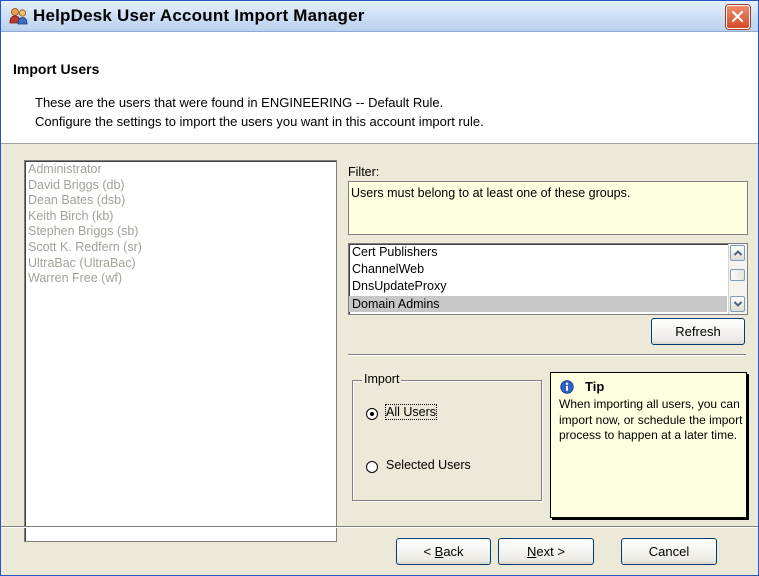 This screenshot has width=759, height=576. Describe the element at coordinates (538, 304) in the screenshot. I see `group-list-item-selected: Domain Admins` at that location.